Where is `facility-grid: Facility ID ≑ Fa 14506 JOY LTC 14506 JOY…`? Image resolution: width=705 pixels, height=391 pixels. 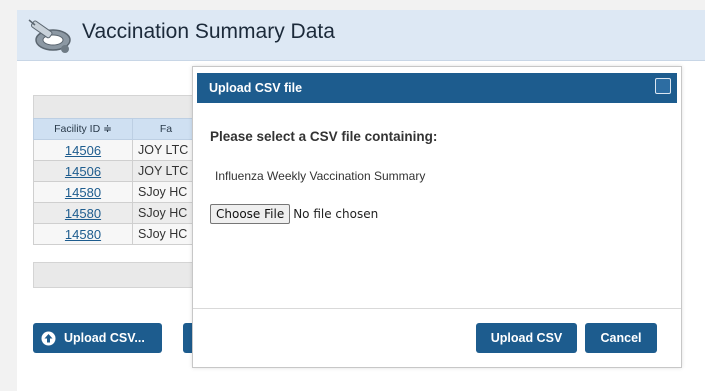 facility-grid: Facility ID ≑ Fa 14506 JOY LTC 14506 JOY… is located at coordinates (114, 181).